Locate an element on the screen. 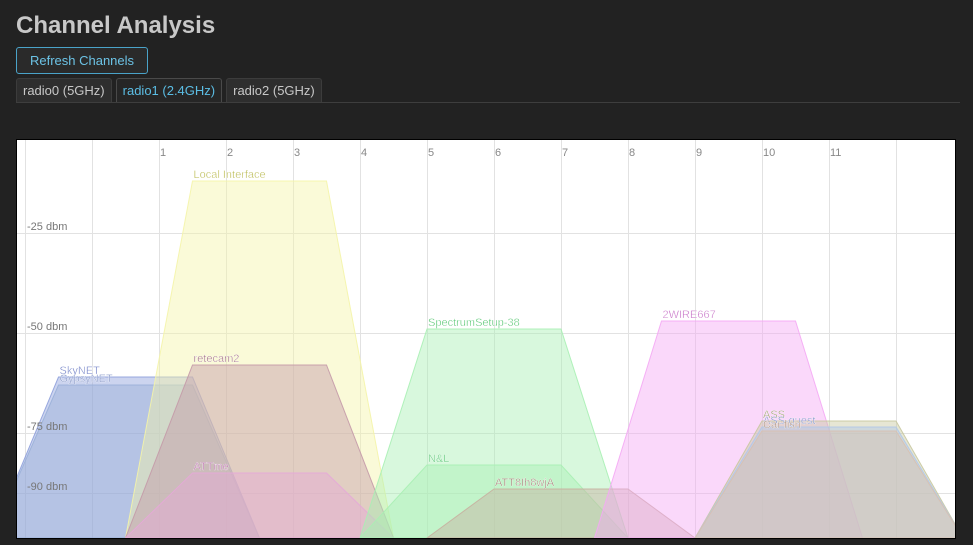 The image size is (973, 545). channel-tick-label: 10 is located at coordinates (769, 153).